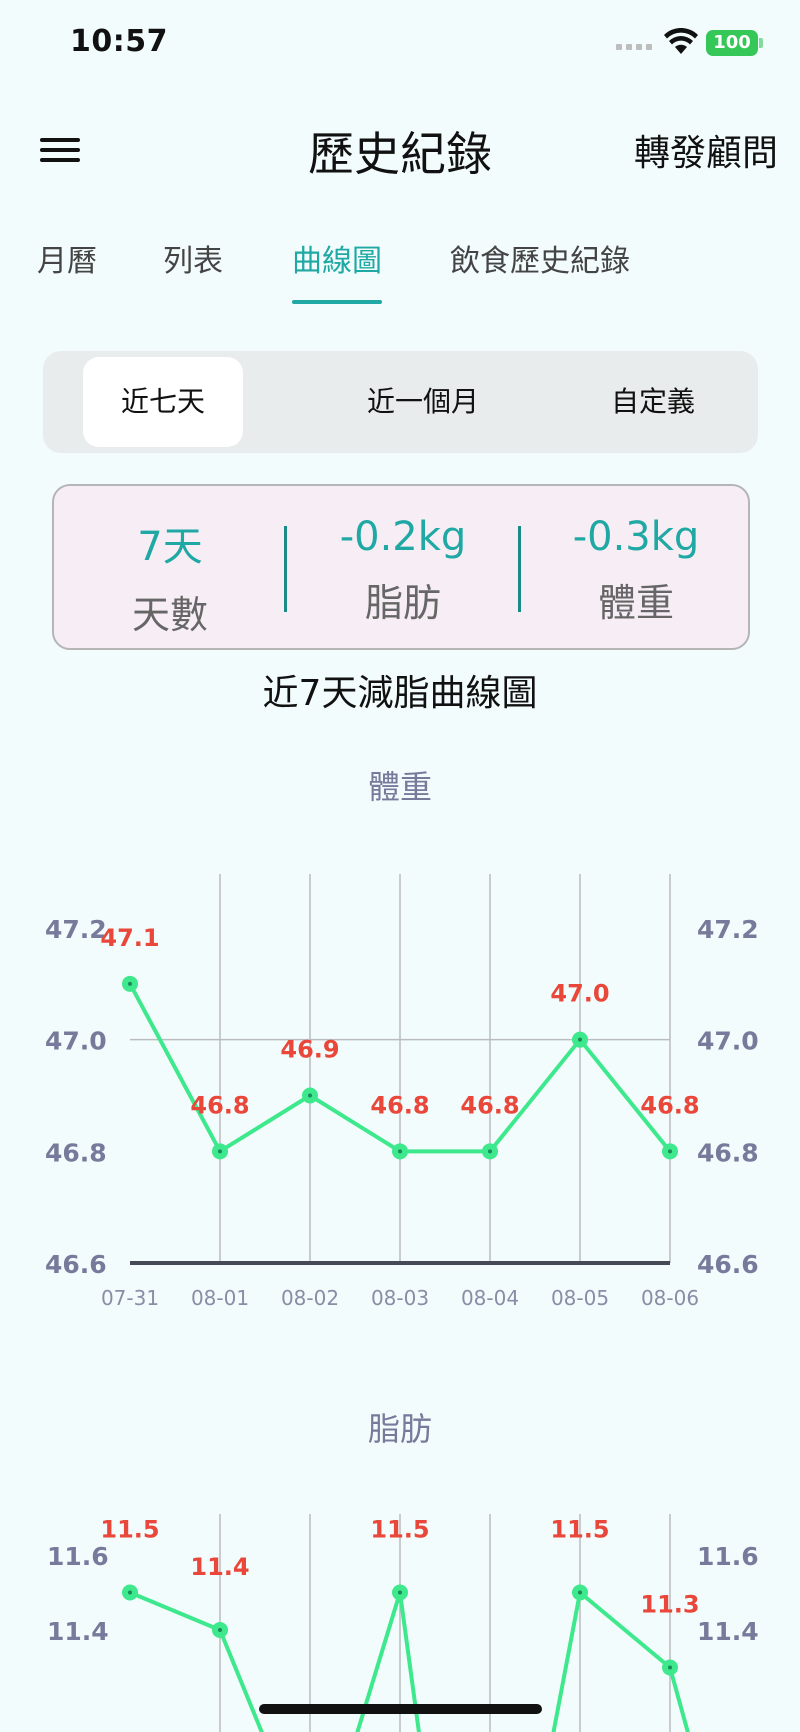 The image size is (800, 1732). I want to click on y-tick-label-right: 11.4, so click(728, 1631).